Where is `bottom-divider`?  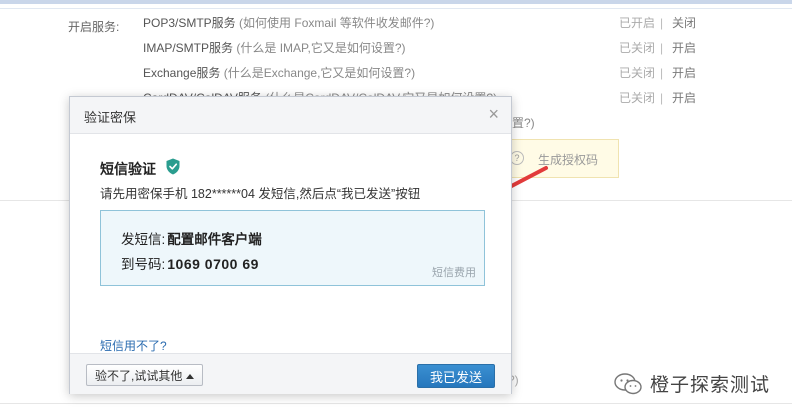 bottom-divider is located at coordinates (396, 403).